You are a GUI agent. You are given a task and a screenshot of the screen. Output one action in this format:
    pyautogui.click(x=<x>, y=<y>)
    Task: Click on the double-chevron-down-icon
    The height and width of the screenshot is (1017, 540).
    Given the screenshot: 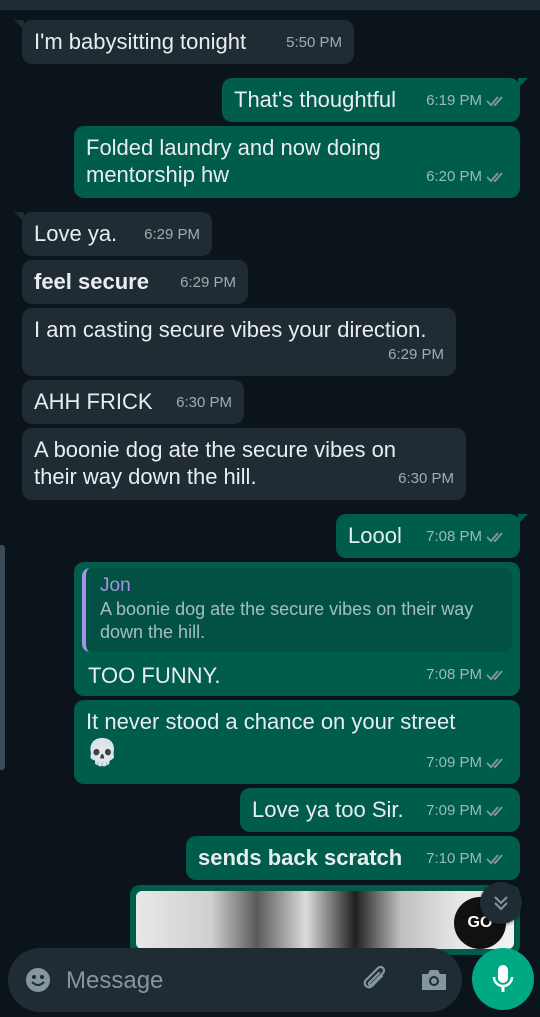 What is the action you would take?
    pyautogui.click(x=501, y=903)
    